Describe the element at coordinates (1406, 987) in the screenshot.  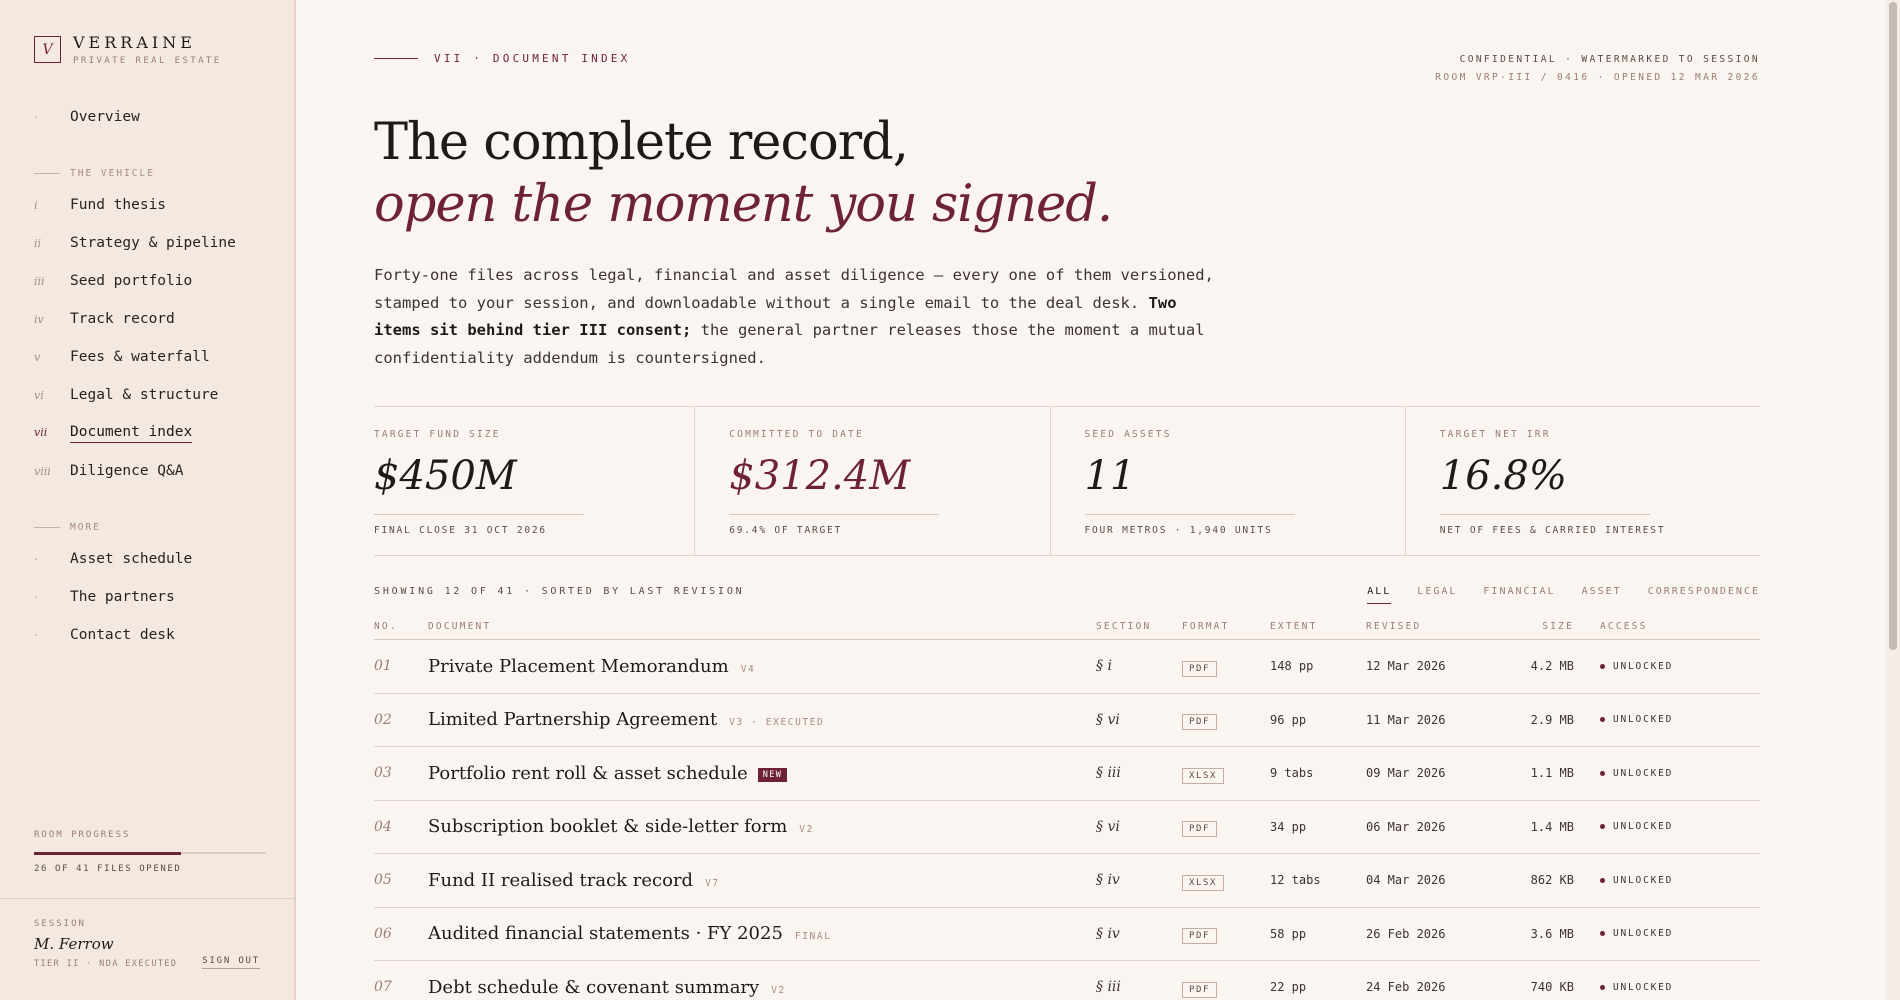
I see `revised-date: 24 Feb 2026` at that location.